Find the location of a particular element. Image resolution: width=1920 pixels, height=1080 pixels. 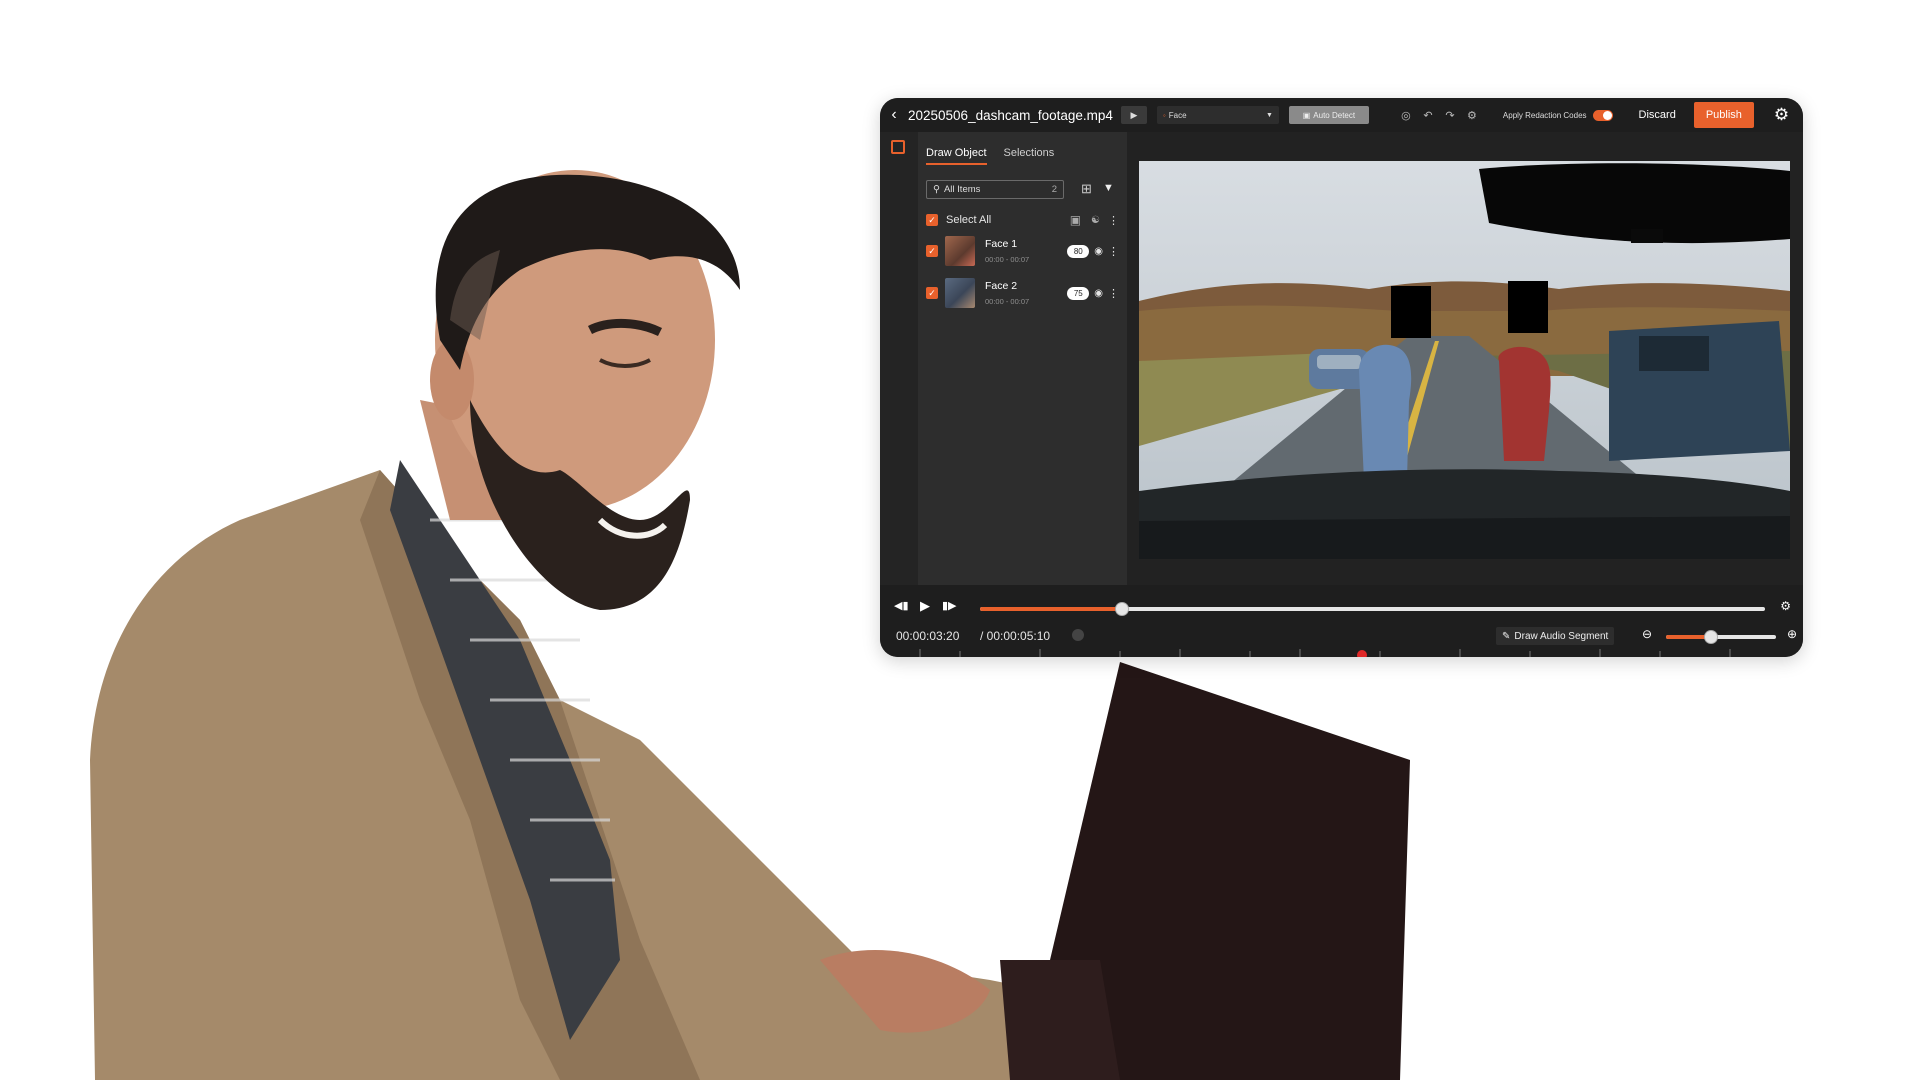

cursor-icon: ▶ is located at coordinates (1134, 114).